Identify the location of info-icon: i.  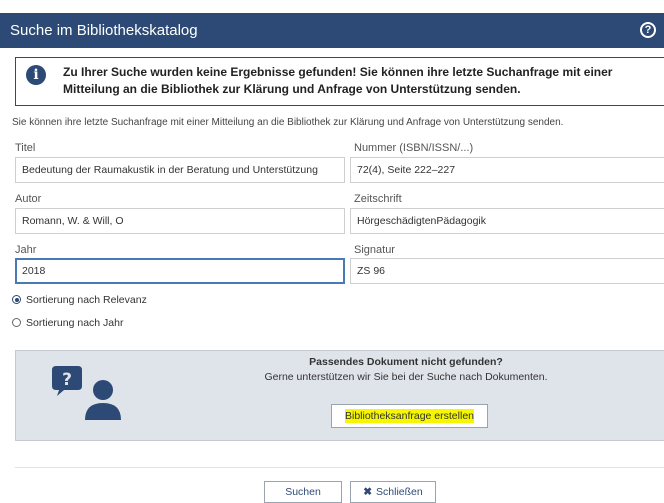
(36, 75).